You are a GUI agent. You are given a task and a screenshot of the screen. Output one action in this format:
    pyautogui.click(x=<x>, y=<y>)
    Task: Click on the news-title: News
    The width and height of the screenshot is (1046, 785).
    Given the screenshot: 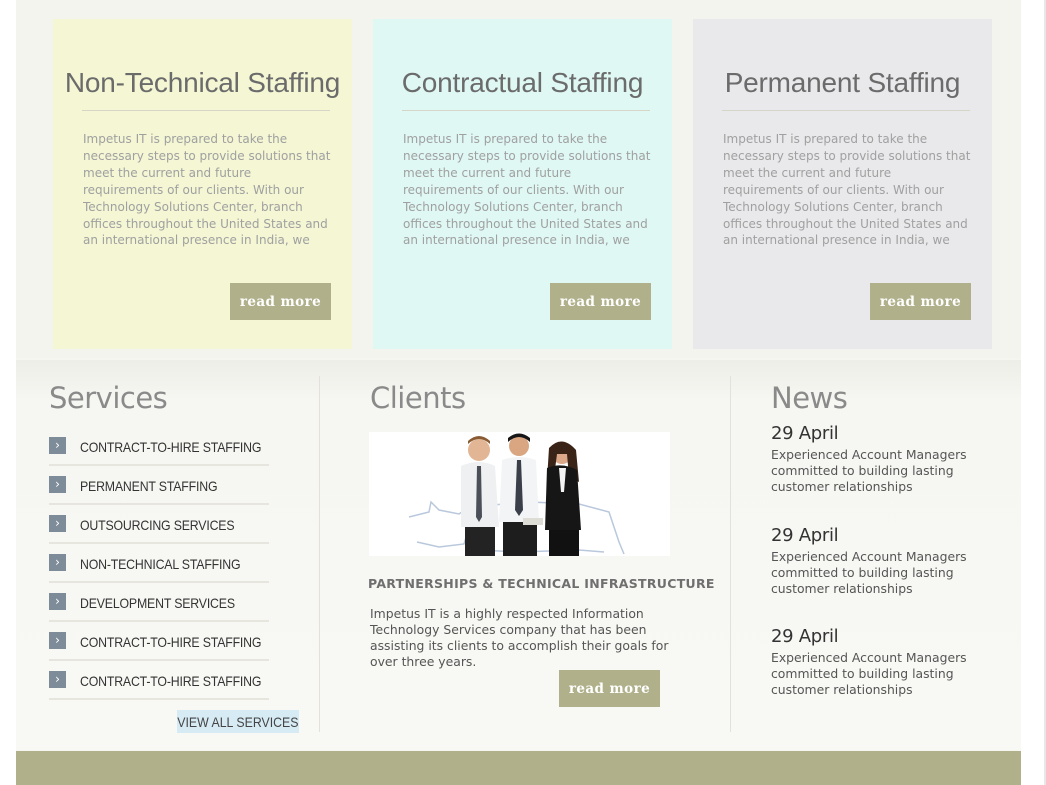 What is the action you would take?
    pyautogui.click(x=809, y=398)
    